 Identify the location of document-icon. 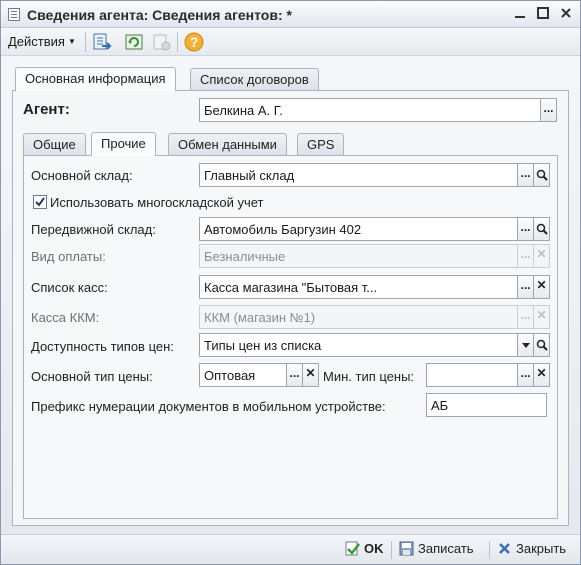
(14, 14).